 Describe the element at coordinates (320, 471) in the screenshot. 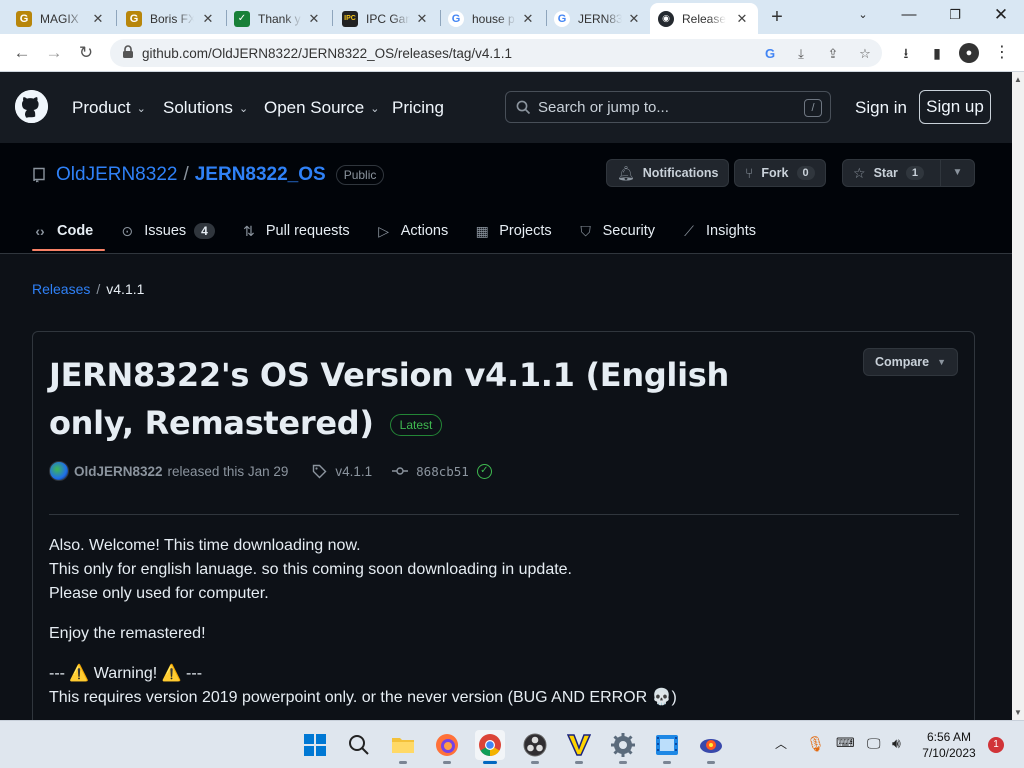

I see `tag-icon` at that location.